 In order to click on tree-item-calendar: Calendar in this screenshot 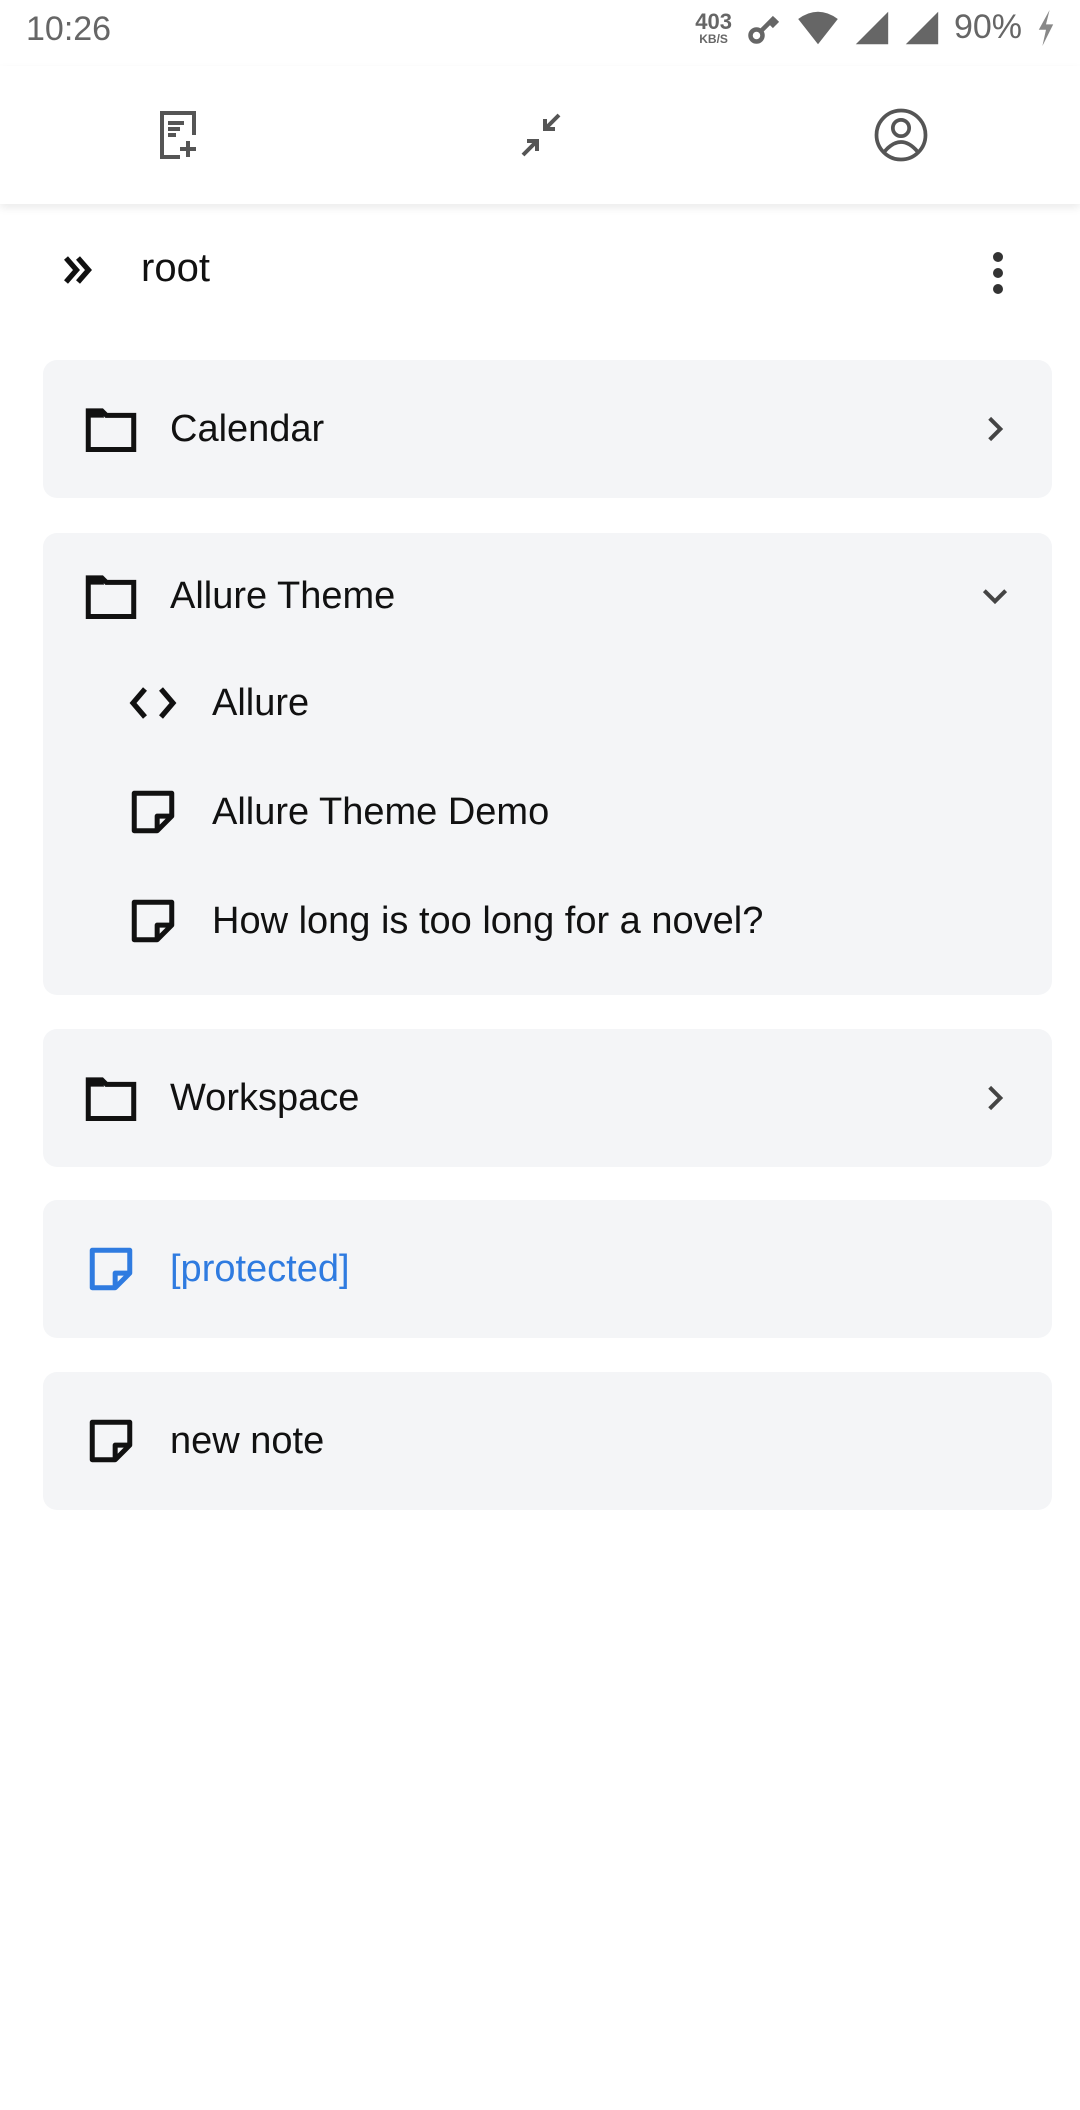, I will do `click(547, 429)`.